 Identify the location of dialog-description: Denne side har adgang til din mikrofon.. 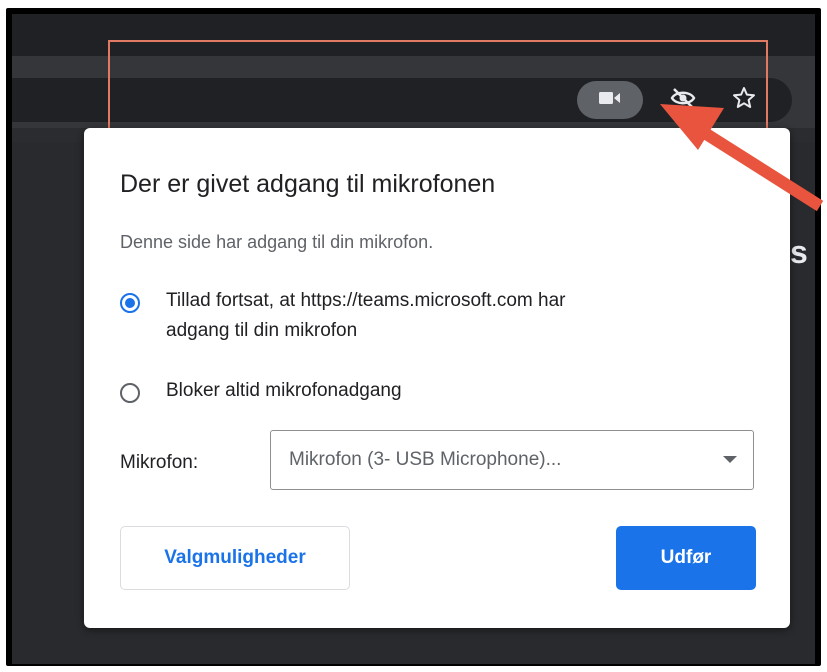
(277, 242).